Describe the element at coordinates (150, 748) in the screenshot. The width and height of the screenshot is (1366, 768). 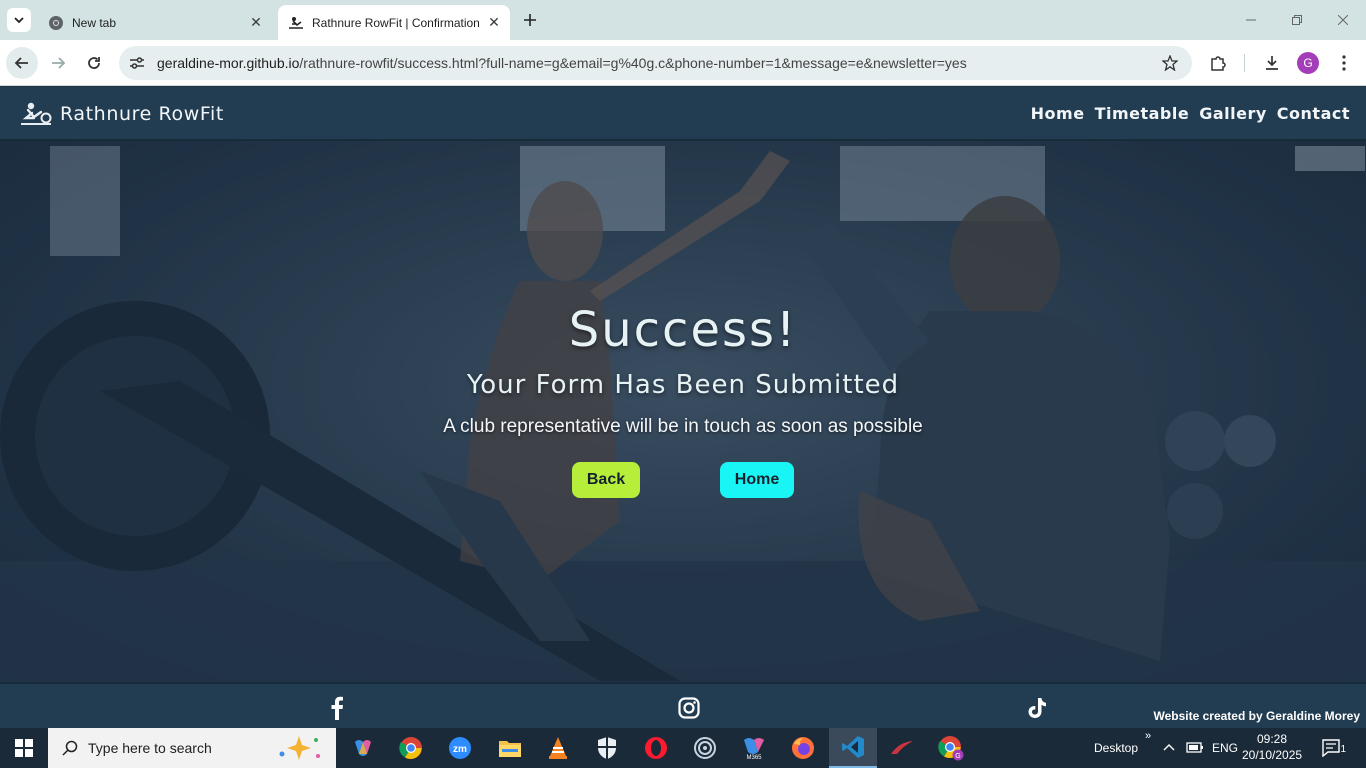
I see `search-placeholder: Type here to search` at that location.